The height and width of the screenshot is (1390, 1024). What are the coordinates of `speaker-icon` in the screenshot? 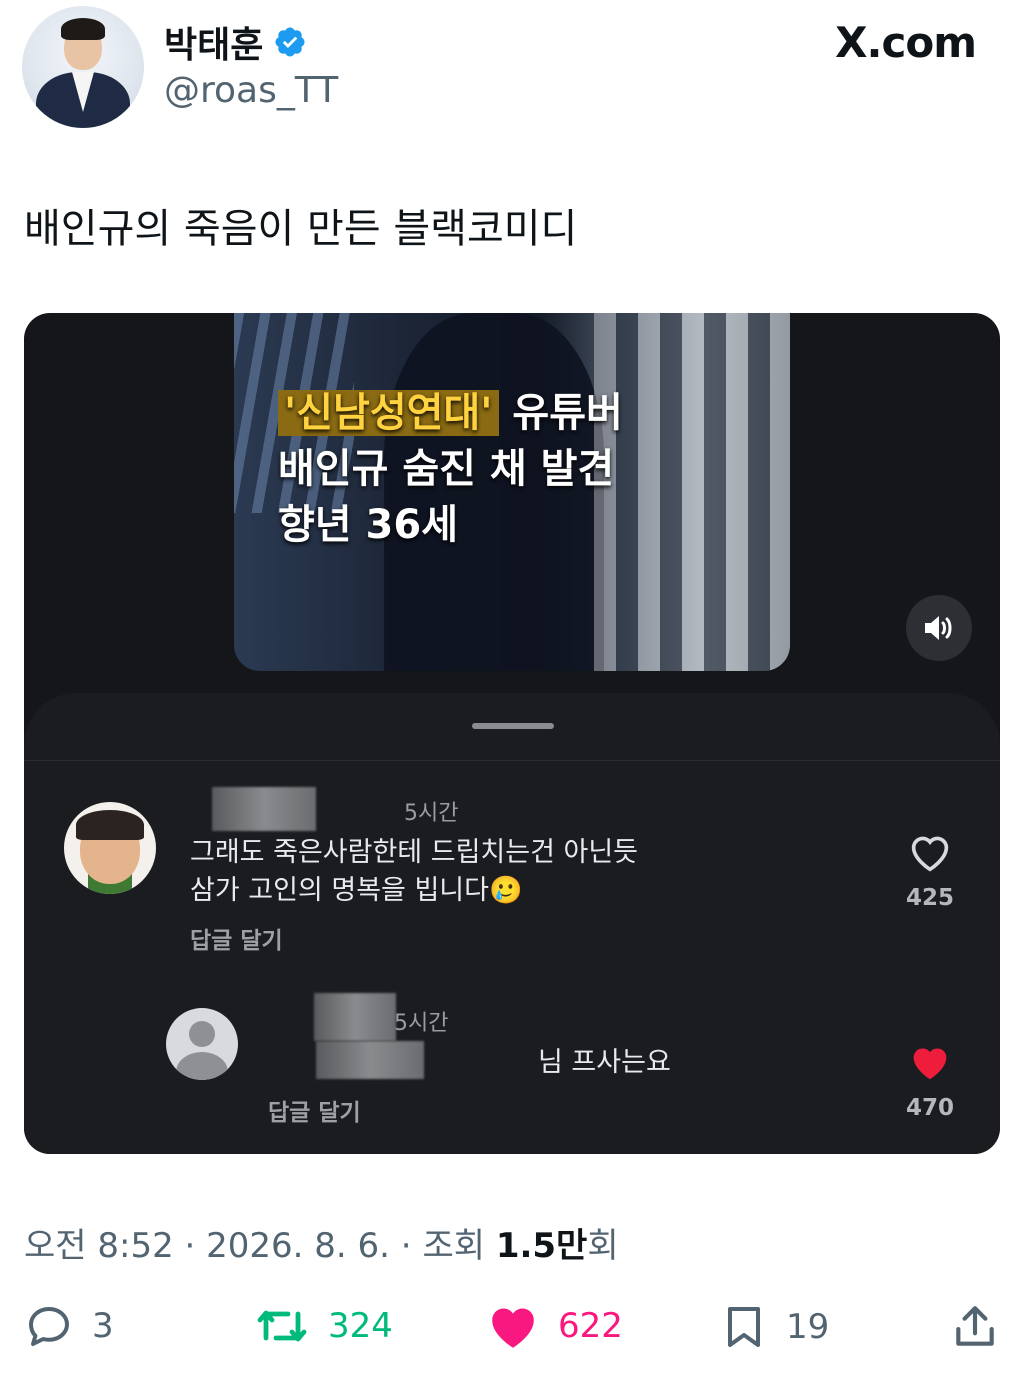 It's located at (938, 628).